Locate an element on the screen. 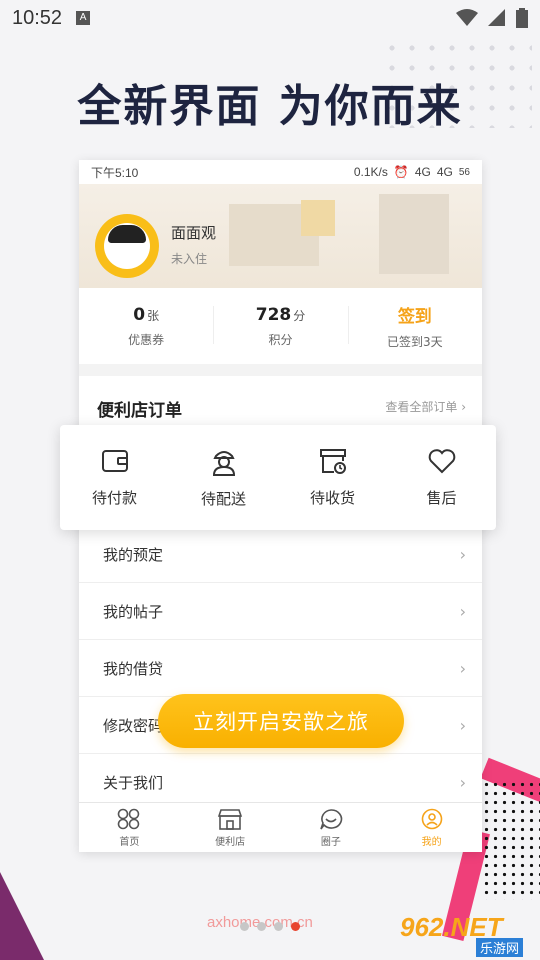  menu-item-label: 修改密码 is located at coordinates (133, 725).